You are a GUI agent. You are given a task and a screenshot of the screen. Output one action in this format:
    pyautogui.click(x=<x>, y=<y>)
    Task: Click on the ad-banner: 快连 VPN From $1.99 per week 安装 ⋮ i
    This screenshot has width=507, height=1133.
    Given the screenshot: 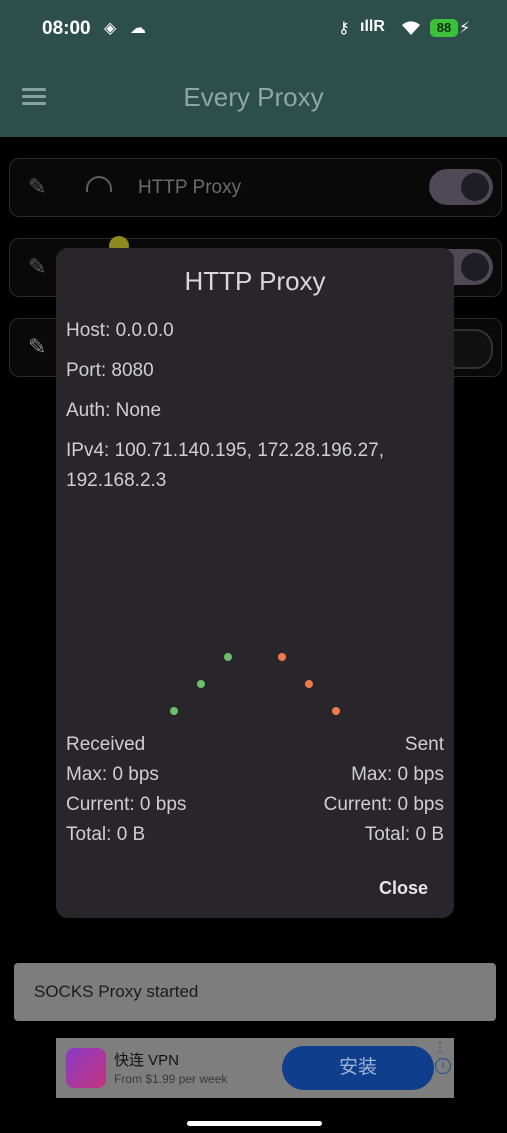 What is the action you would take?
    pyautogui.click(x=255, y=1068)
    